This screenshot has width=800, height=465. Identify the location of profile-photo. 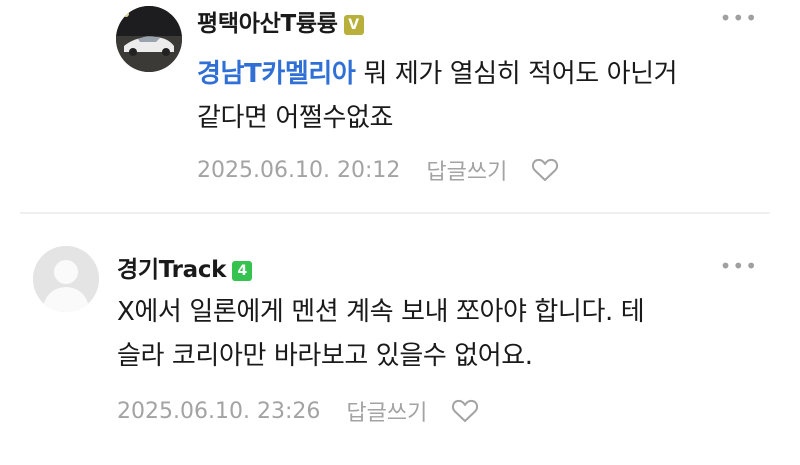
(149, 39).